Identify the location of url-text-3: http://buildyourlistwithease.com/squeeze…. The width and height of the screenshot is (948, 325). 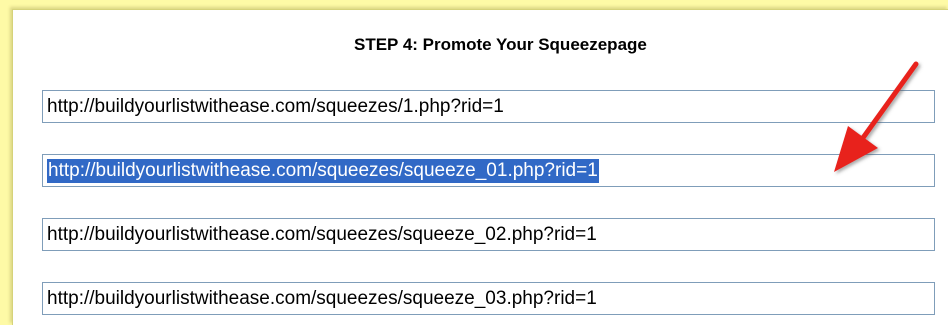
(322, 234).